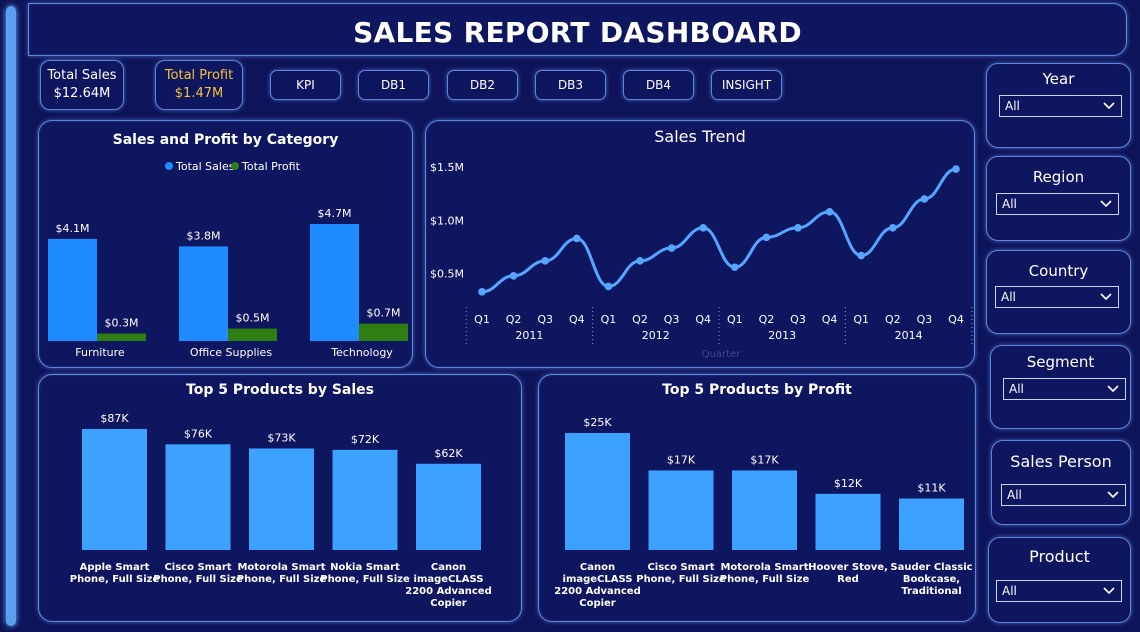  I want to click on filter-product-label: Product, so click(1059, 556).